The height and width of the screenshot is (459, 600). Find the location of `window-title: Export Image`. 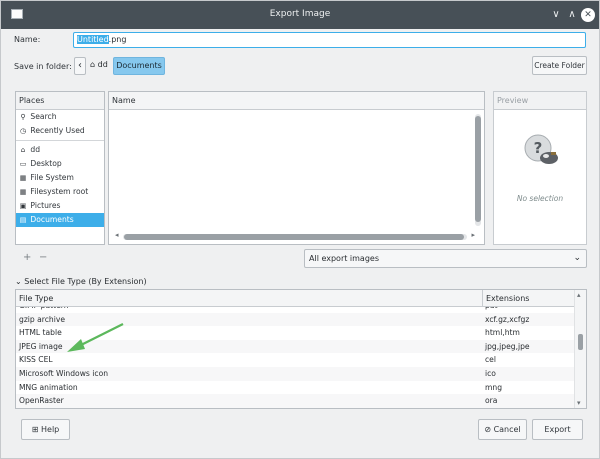

window-title: Export Image is located at coordinates (300, 14).